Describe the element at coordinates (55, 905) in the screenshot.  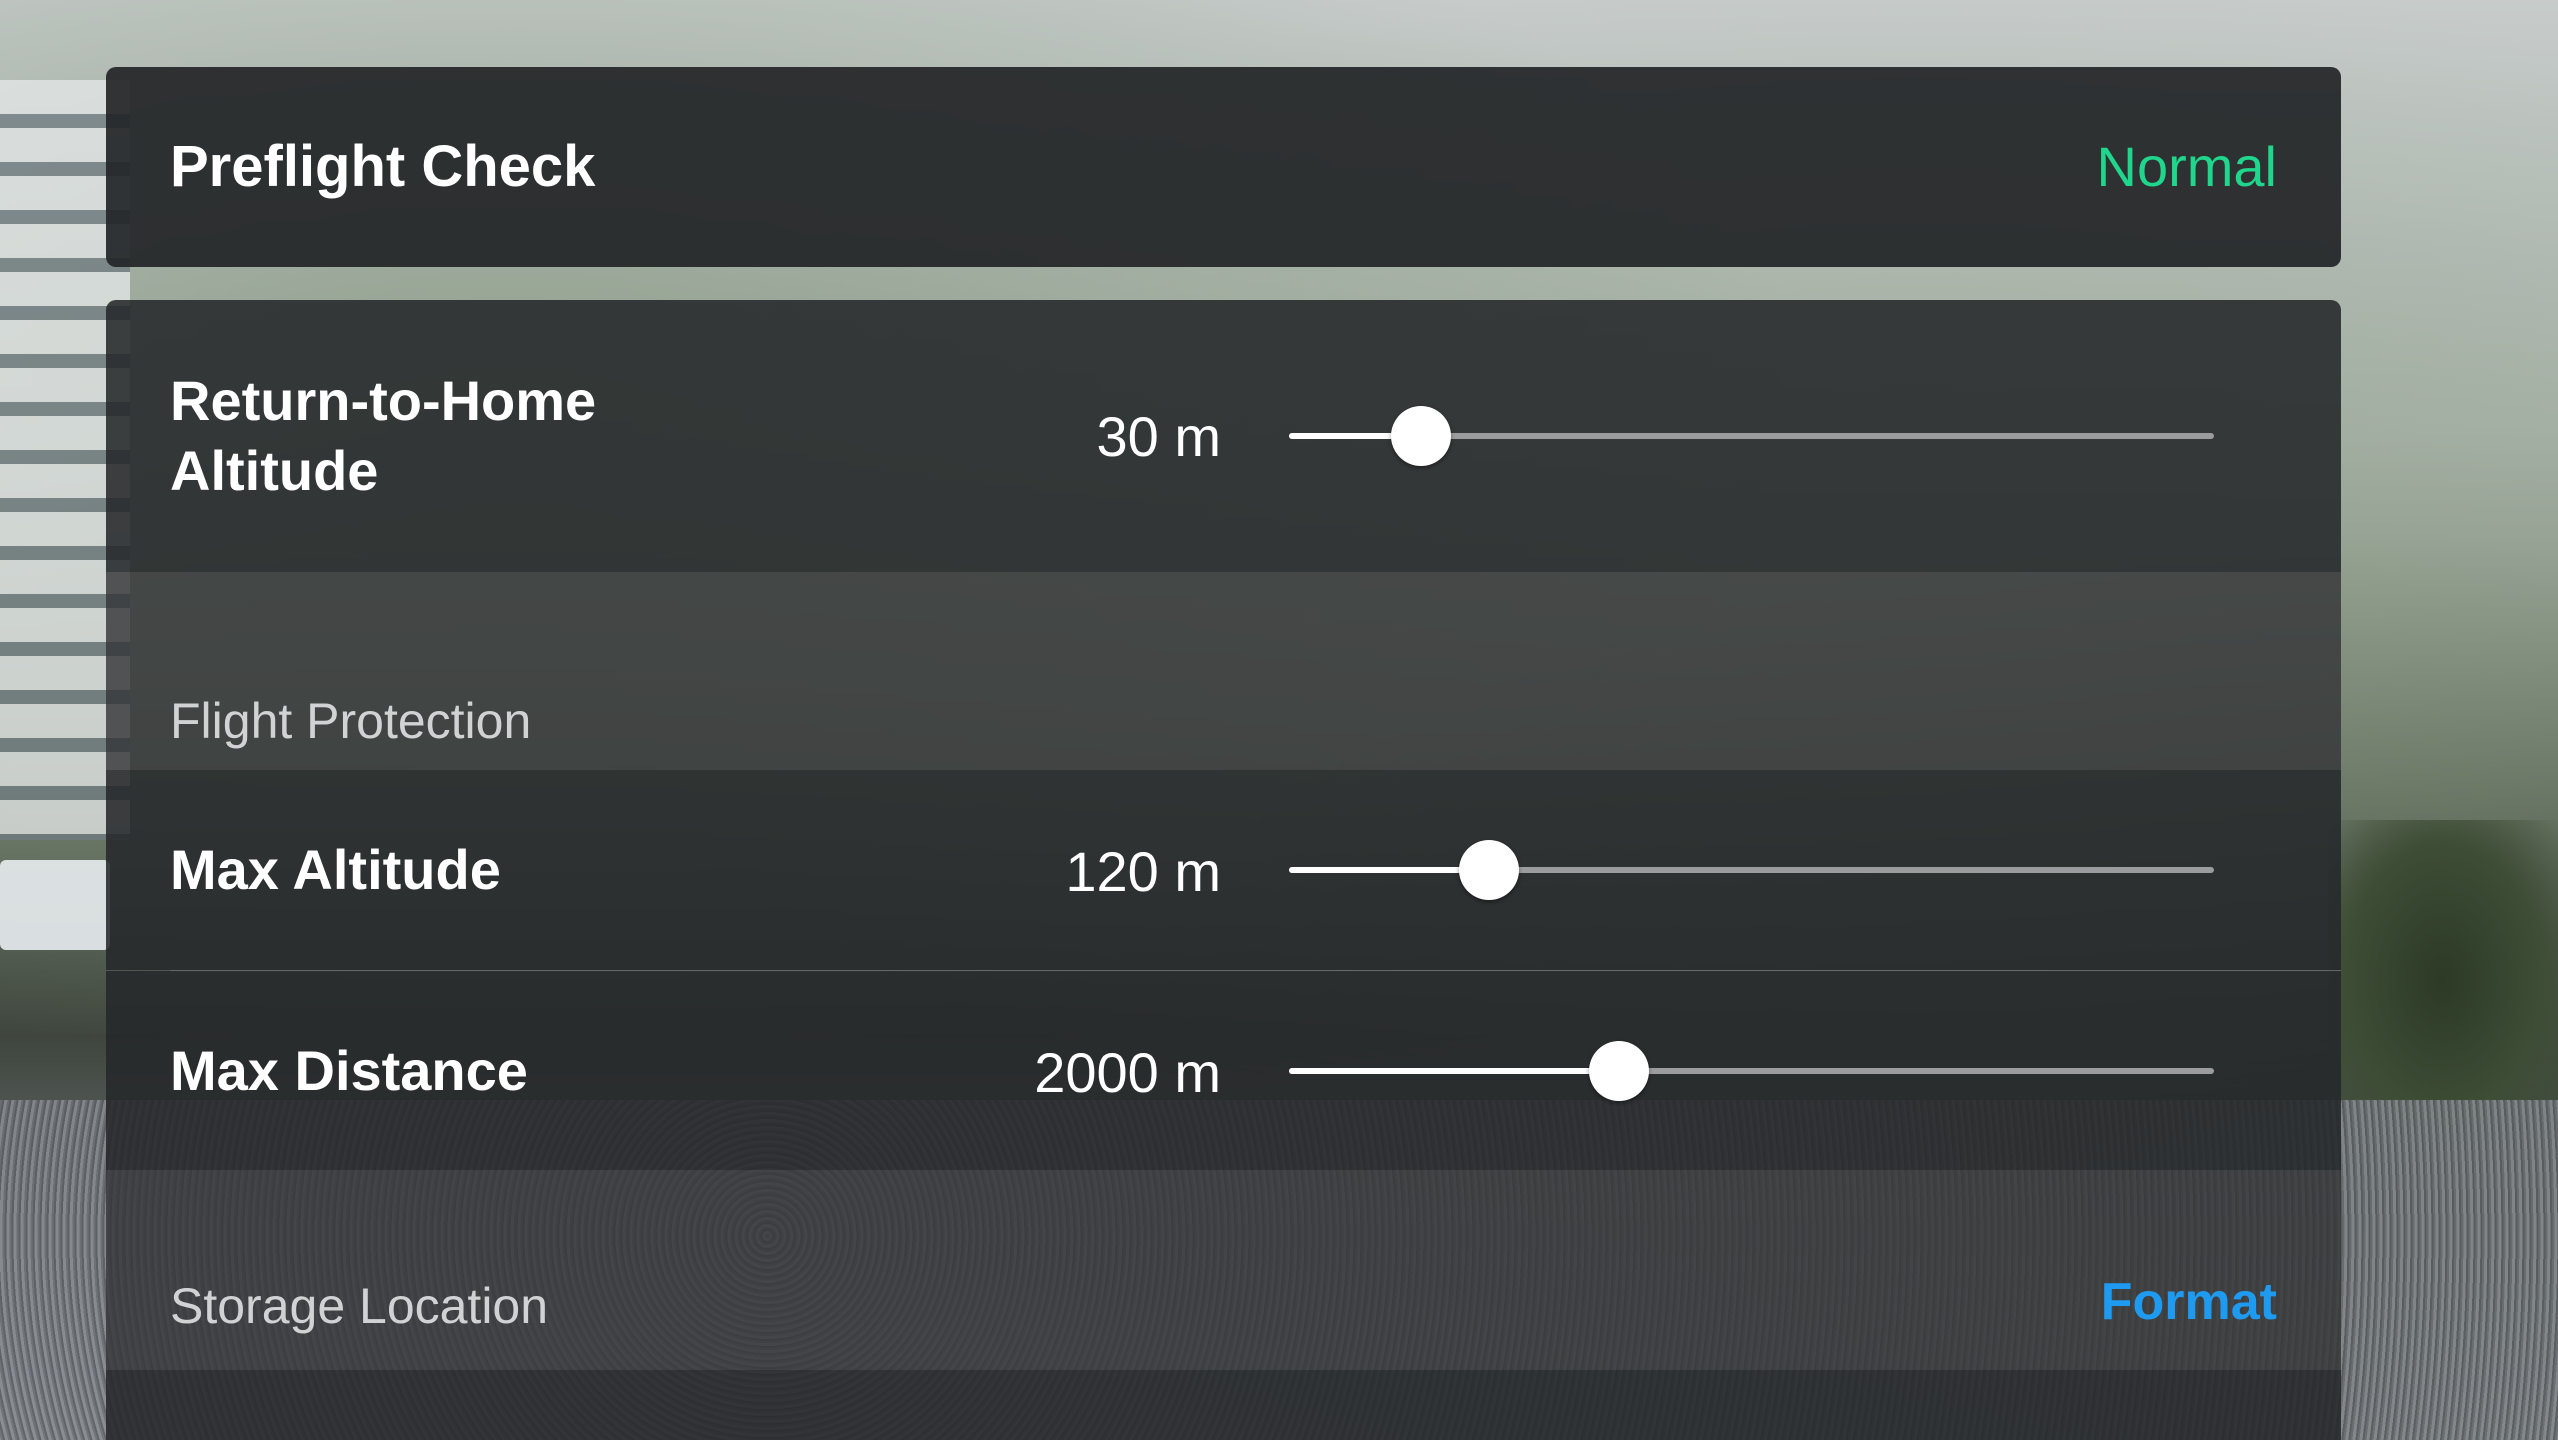
I see `background-van` at that location.